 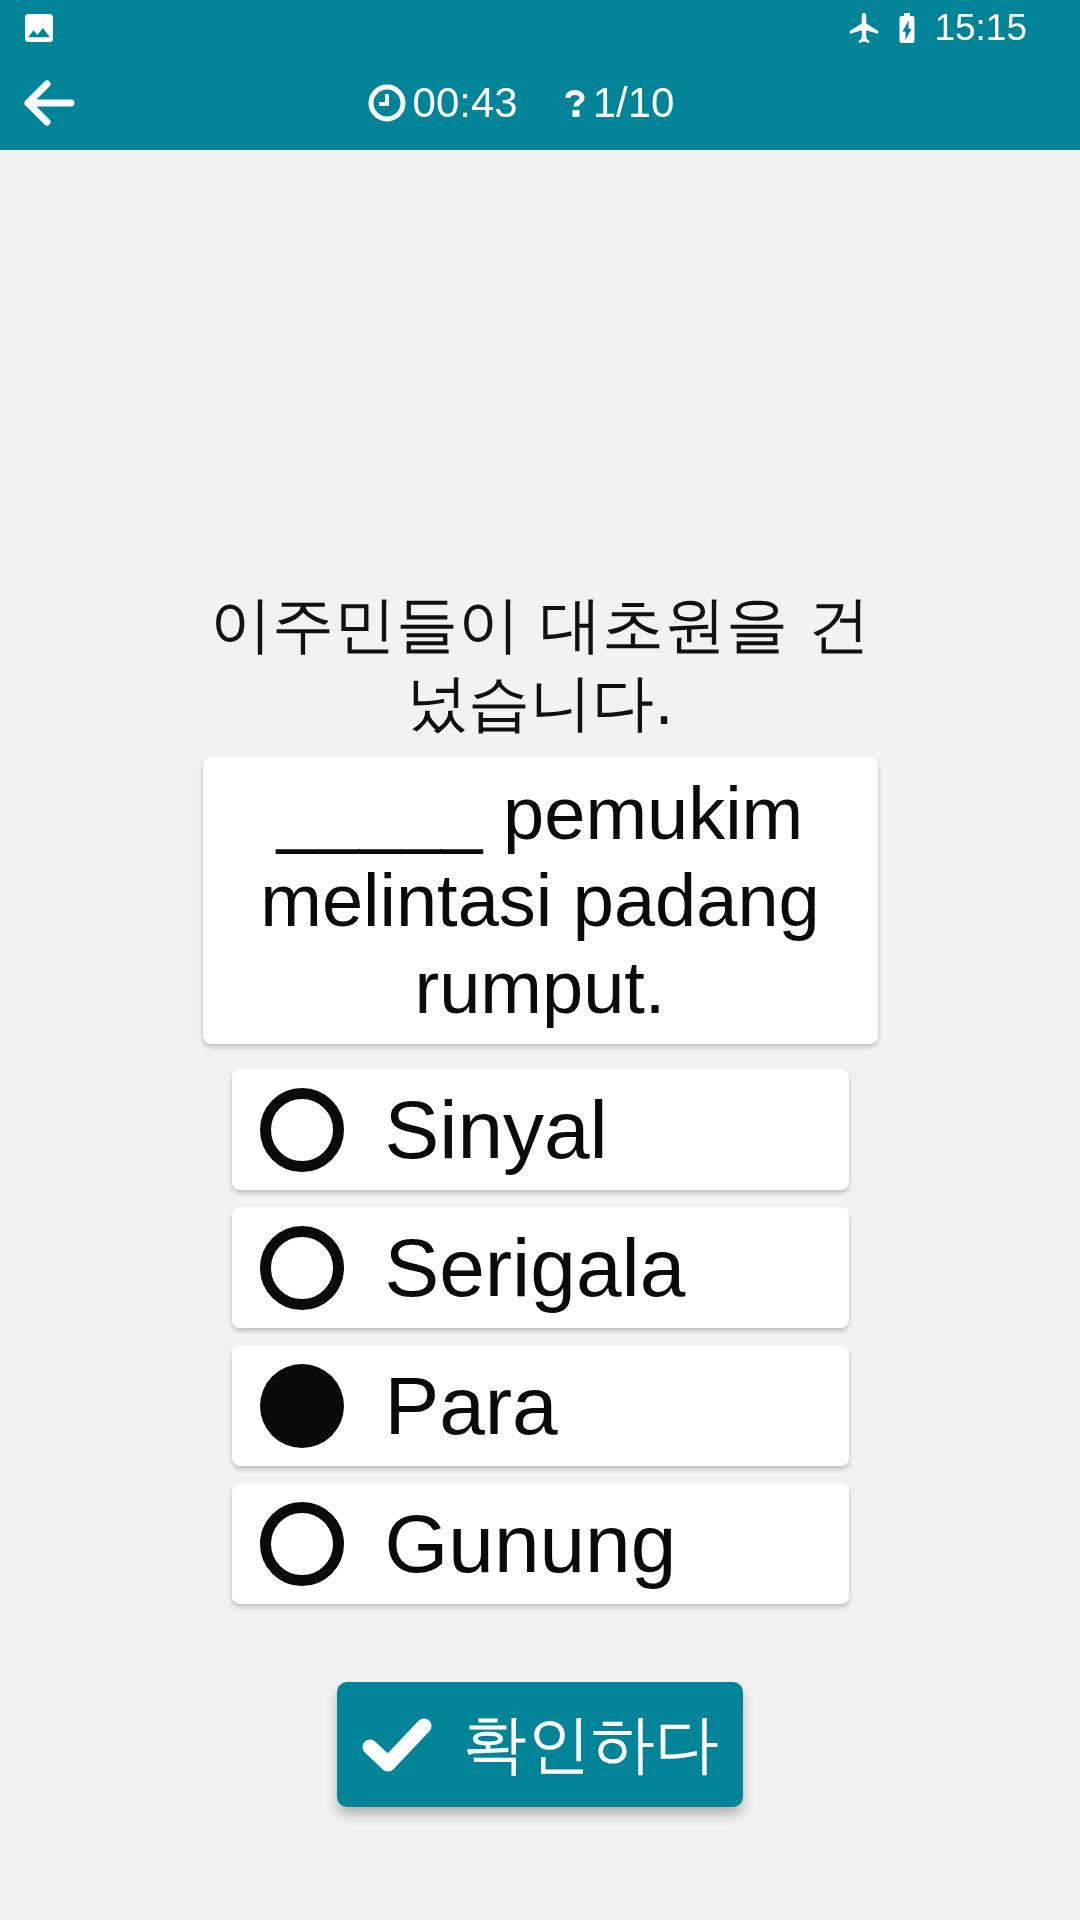 I want to click on airplane-icon, so click(x=864, y=28).